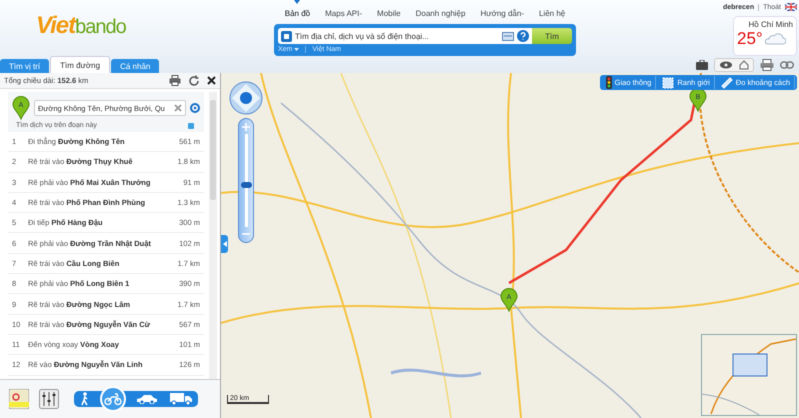 The width and height of the screenshot is (799, 418). I want to click on close-icon, so click(211, 80).